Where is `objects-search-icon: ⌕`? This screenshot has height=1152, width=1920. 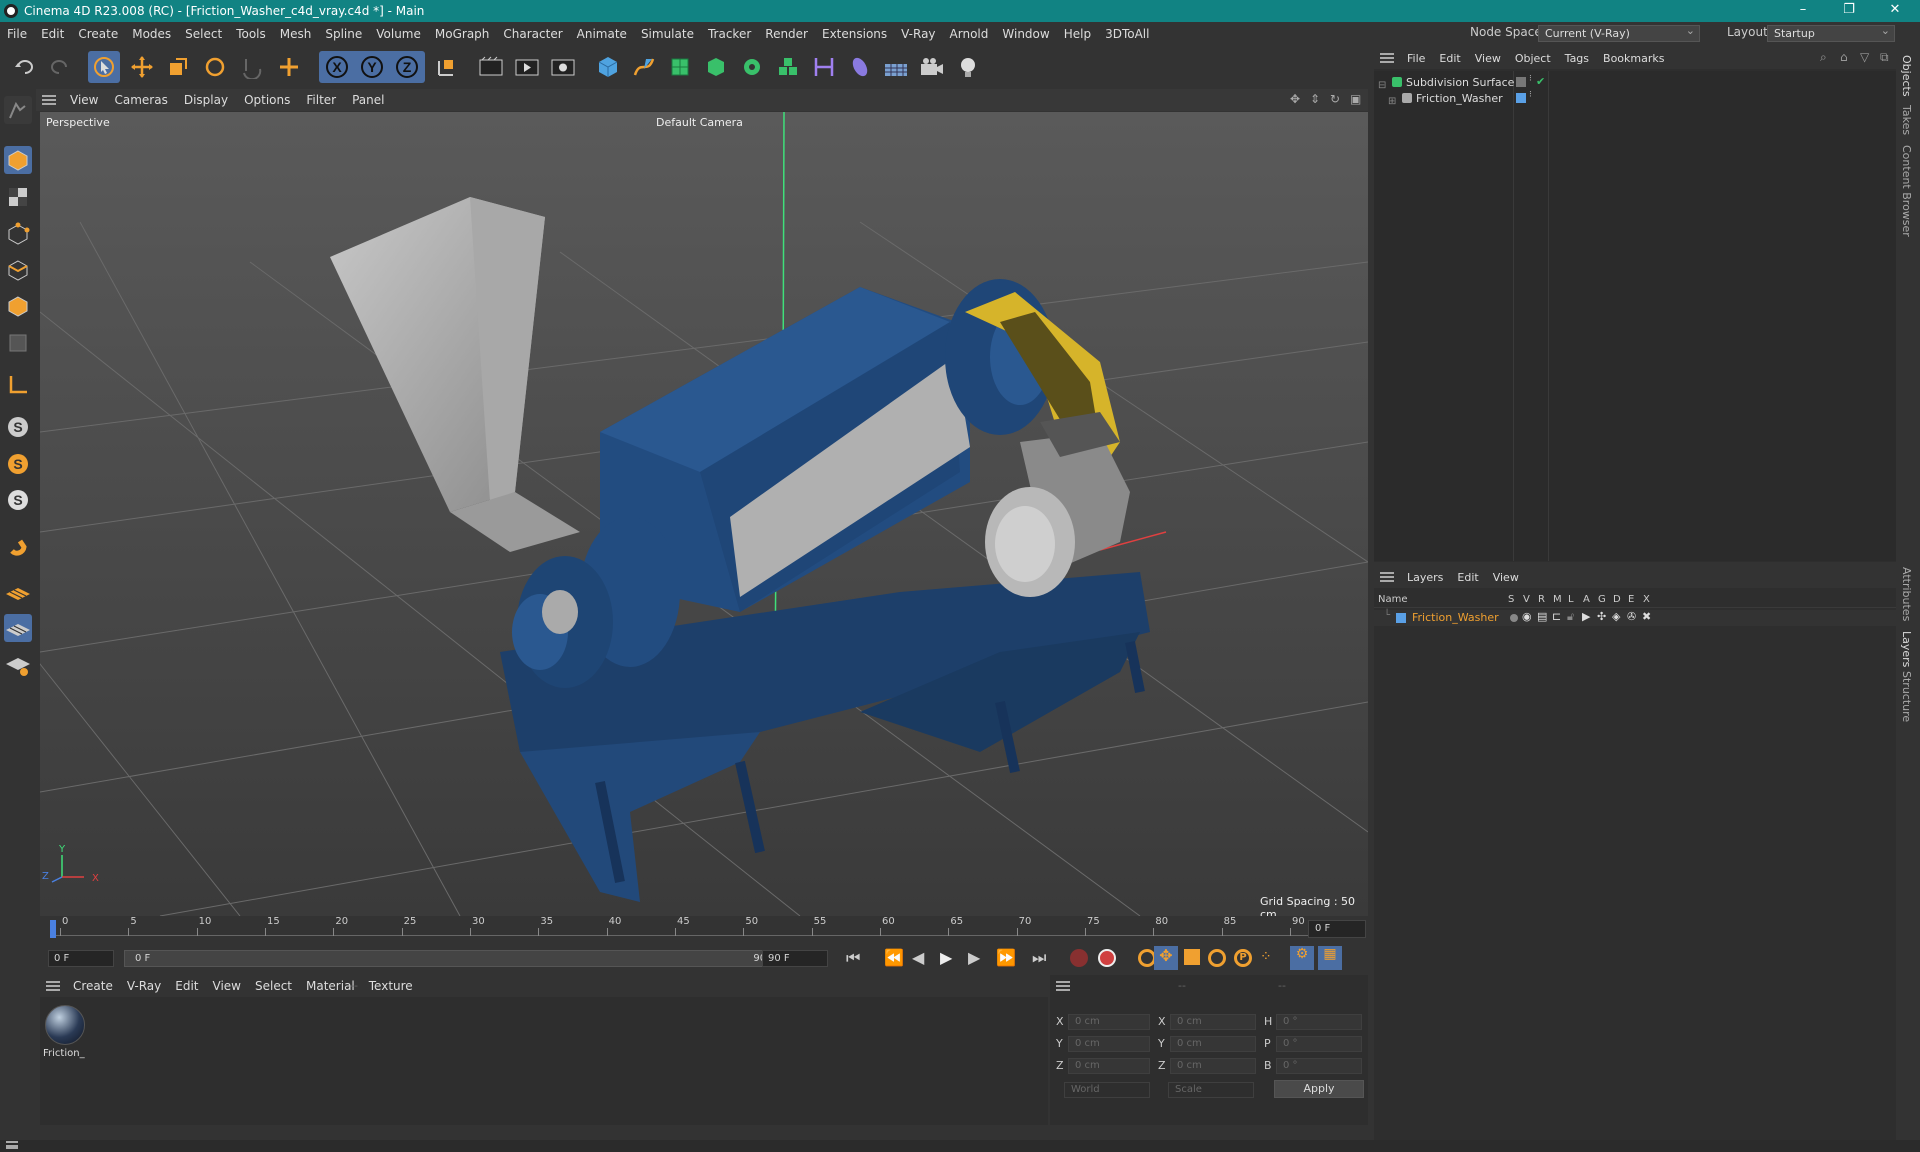 objects-search-icon: ⌕ is located at coordinates (1823, 57).